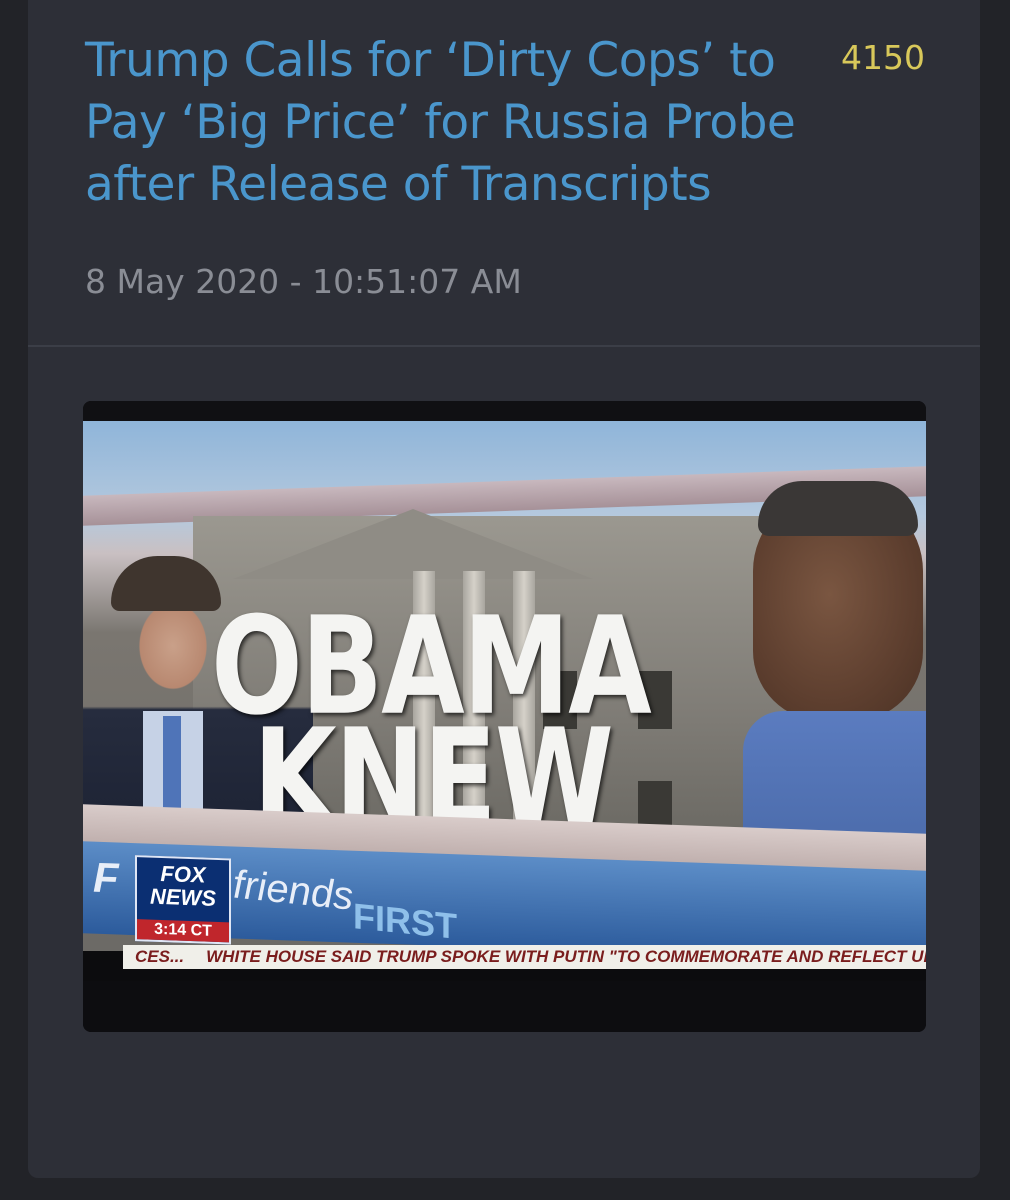 Image resolution: width=1010 pixels, height=1200 pixels. What do you see at coordinates (405, 921) in the screenshot?
I see `show-name-suffix: FIRST` at bounding box center [405, 921].